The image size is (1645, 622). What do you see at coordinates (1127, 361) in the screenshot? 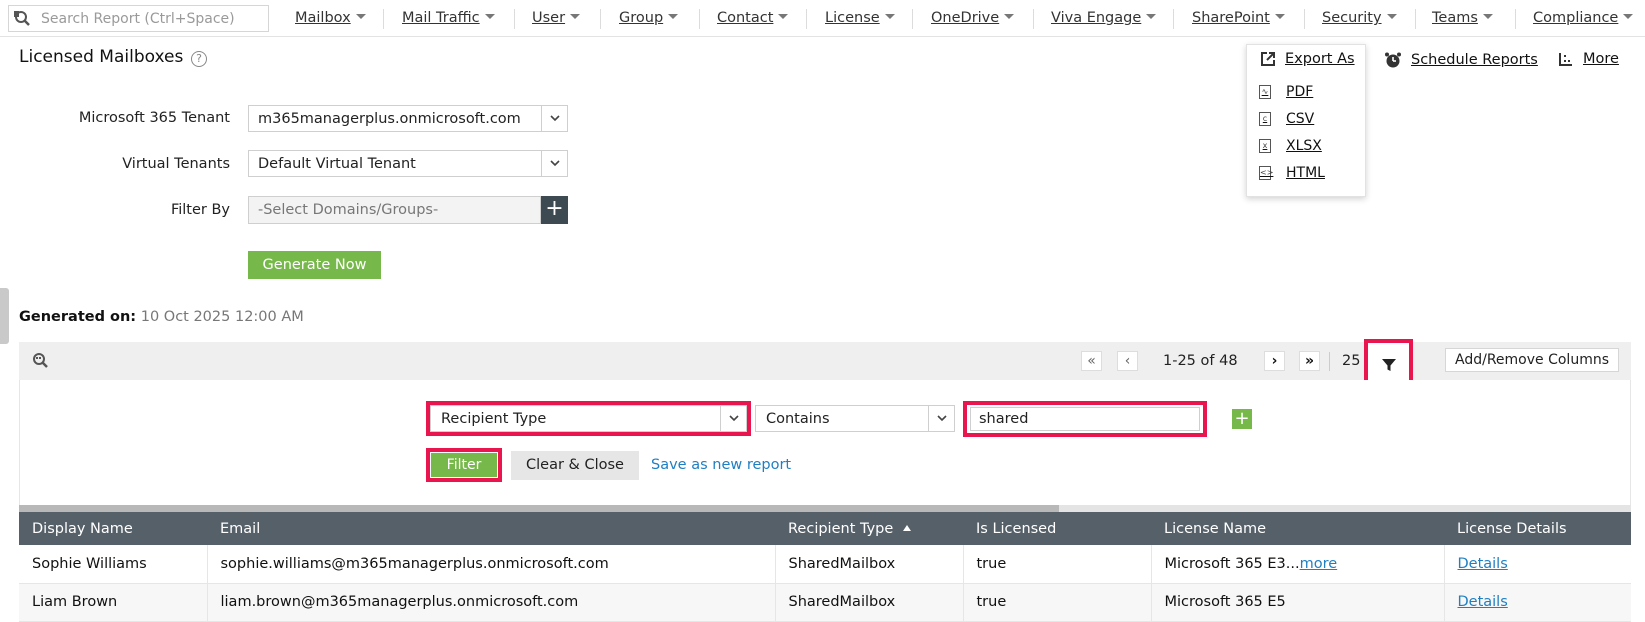
I see `previous-page-button: ‹` at bounding box center [1127, 361].